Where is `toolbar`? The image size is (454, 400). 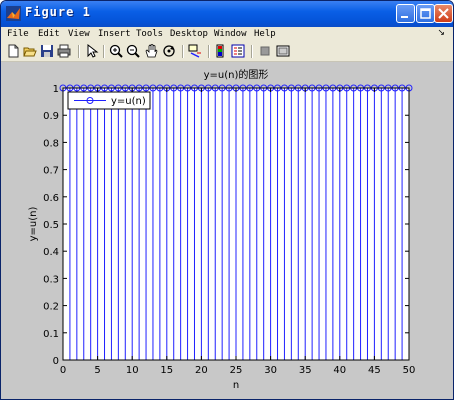
toolbar is located at coordinates (227, 52).